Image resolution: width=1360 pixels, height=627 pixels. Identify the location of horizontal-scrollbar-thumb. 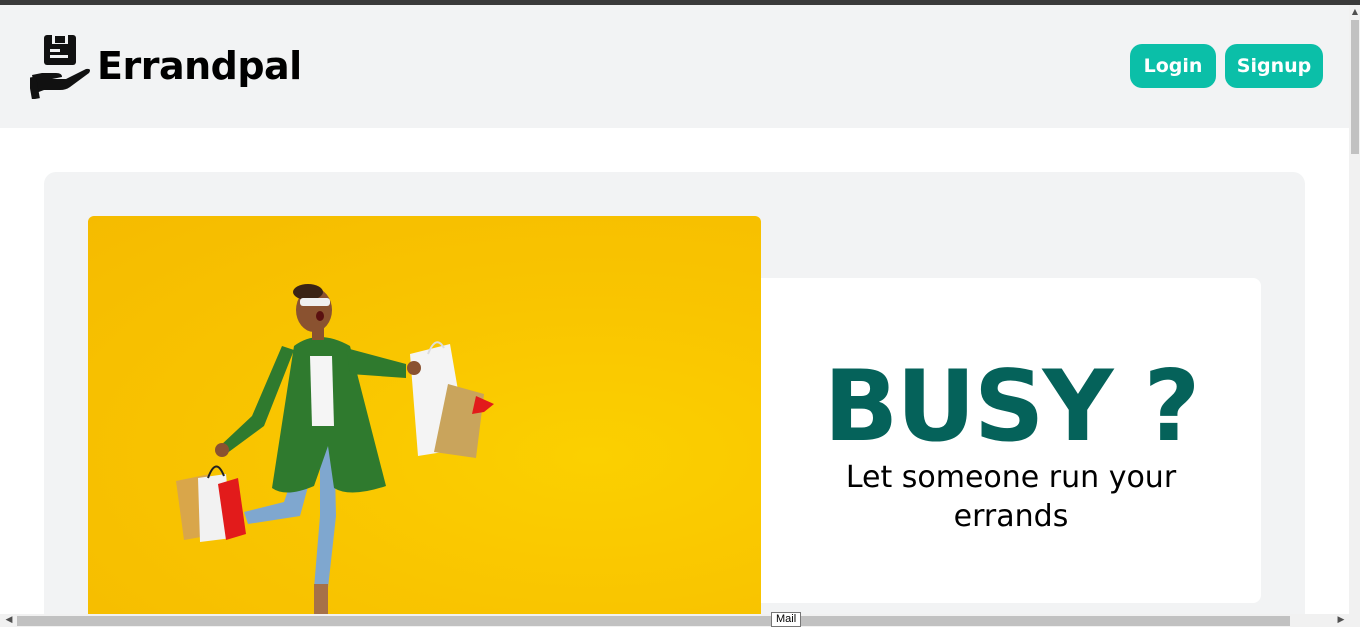
(653, 621).